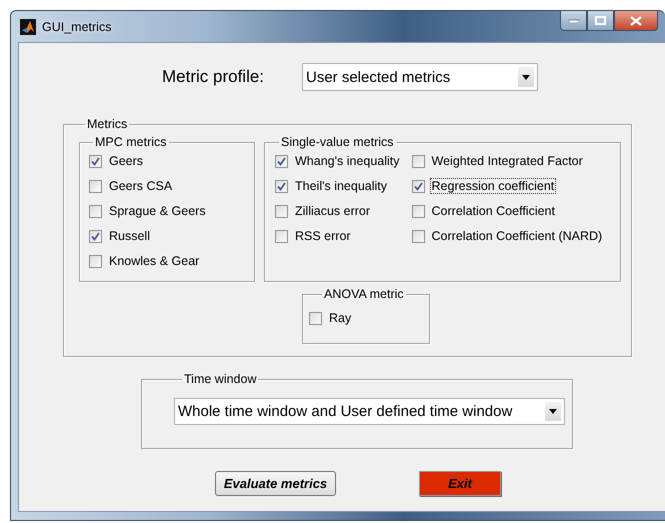 This screenshot has height=523, width=665. Describe the element at coordinates (275, 483) in the screenshot. I see `evaluate-button: Evaluate metrics` at that location.